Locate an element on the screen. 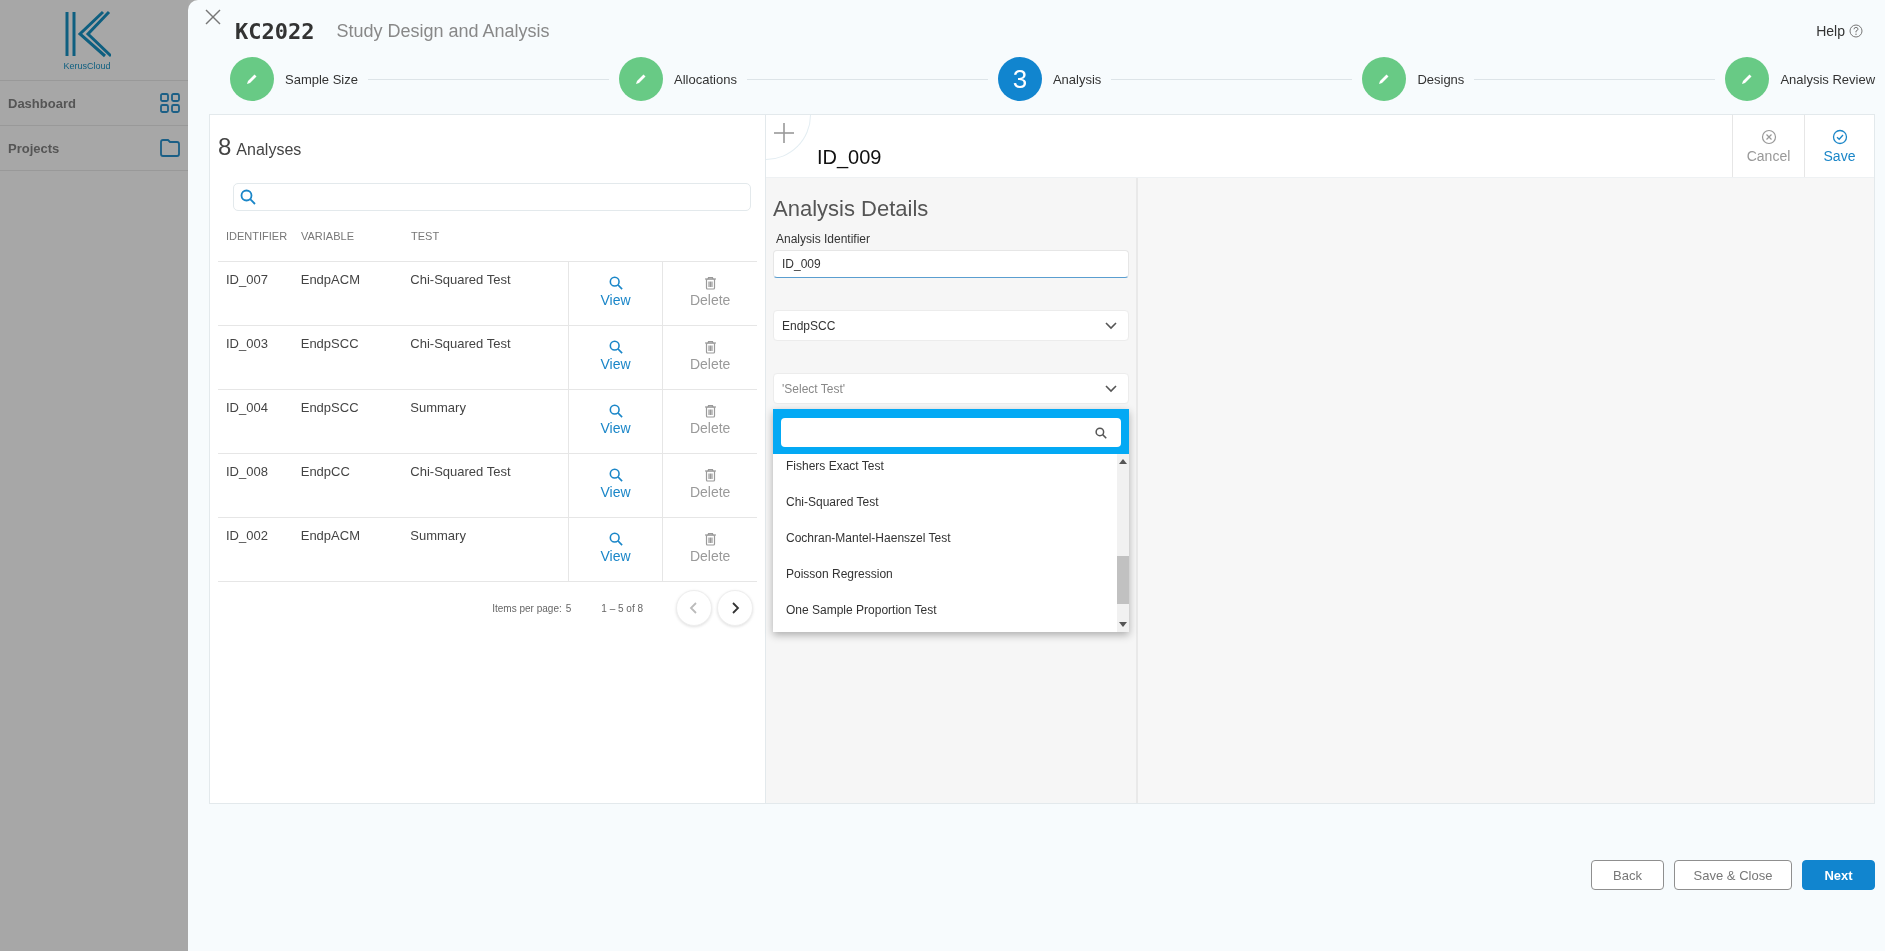 The image size is (1885, 951). analyses-count: 8 is located at coordinates (225, 147).